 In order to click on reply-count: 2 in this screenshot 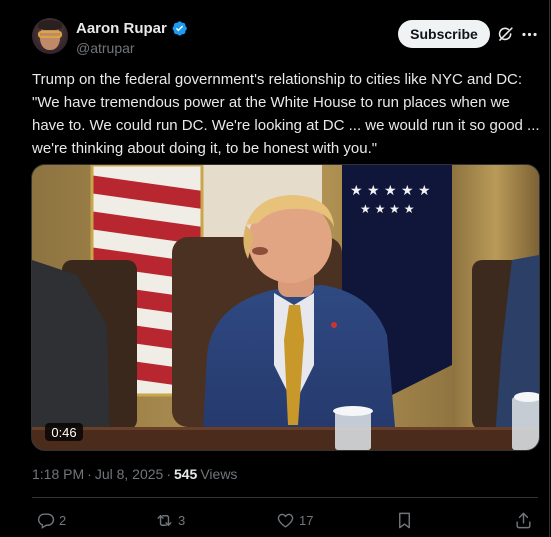, I will do `click(63, 520)`.